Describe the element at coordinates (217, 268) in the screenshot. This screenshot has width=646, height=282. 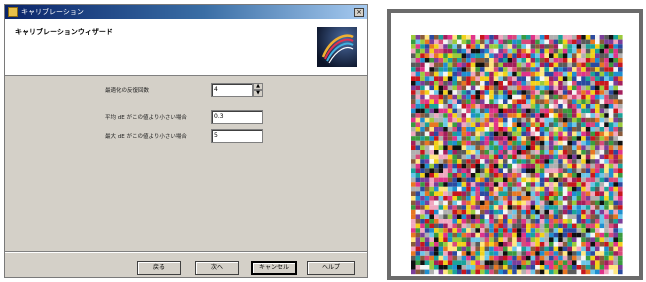
I see `next-button: 次へ` at that location.